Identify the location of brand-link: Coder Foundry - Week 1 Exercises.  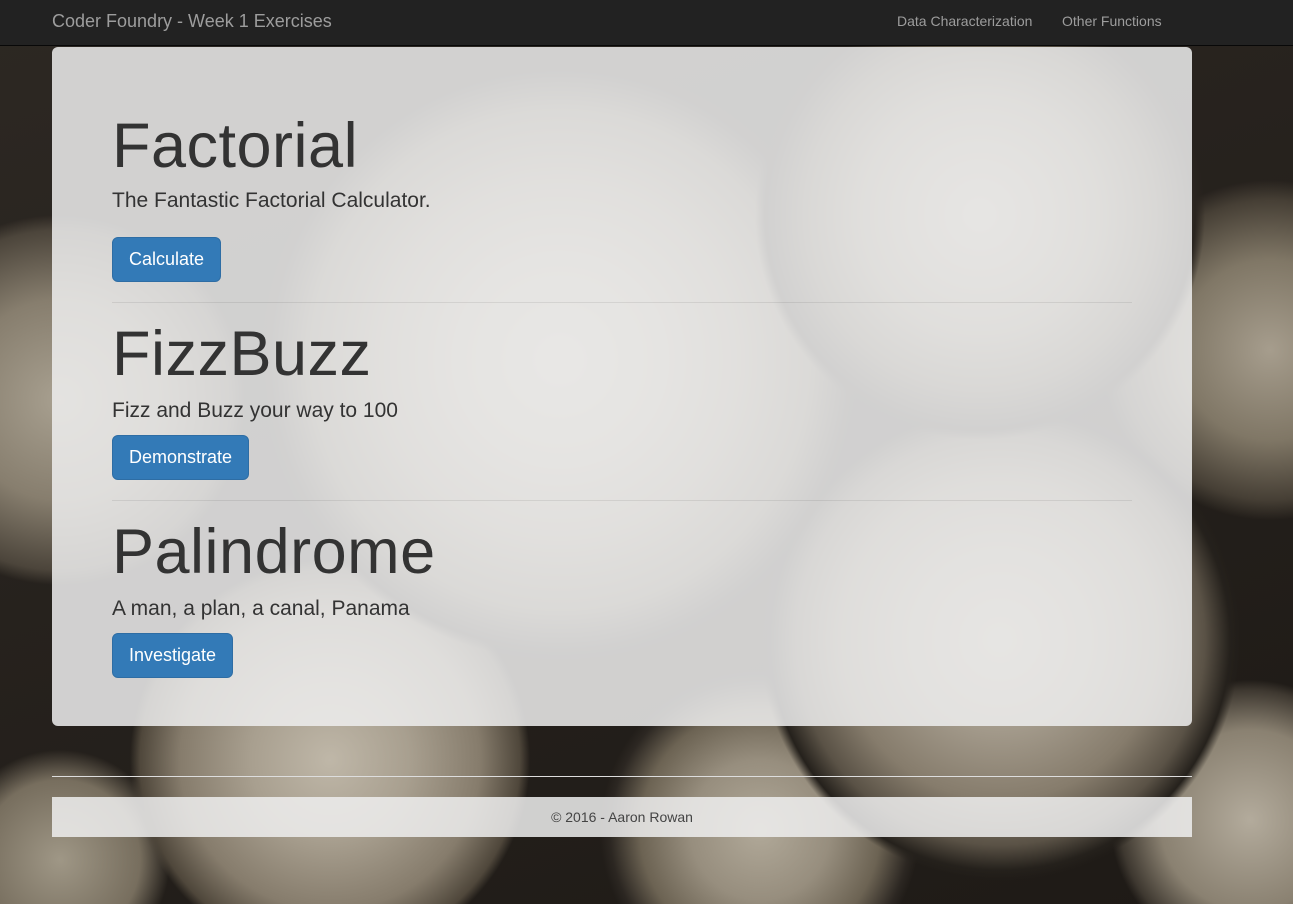
(192, 21).